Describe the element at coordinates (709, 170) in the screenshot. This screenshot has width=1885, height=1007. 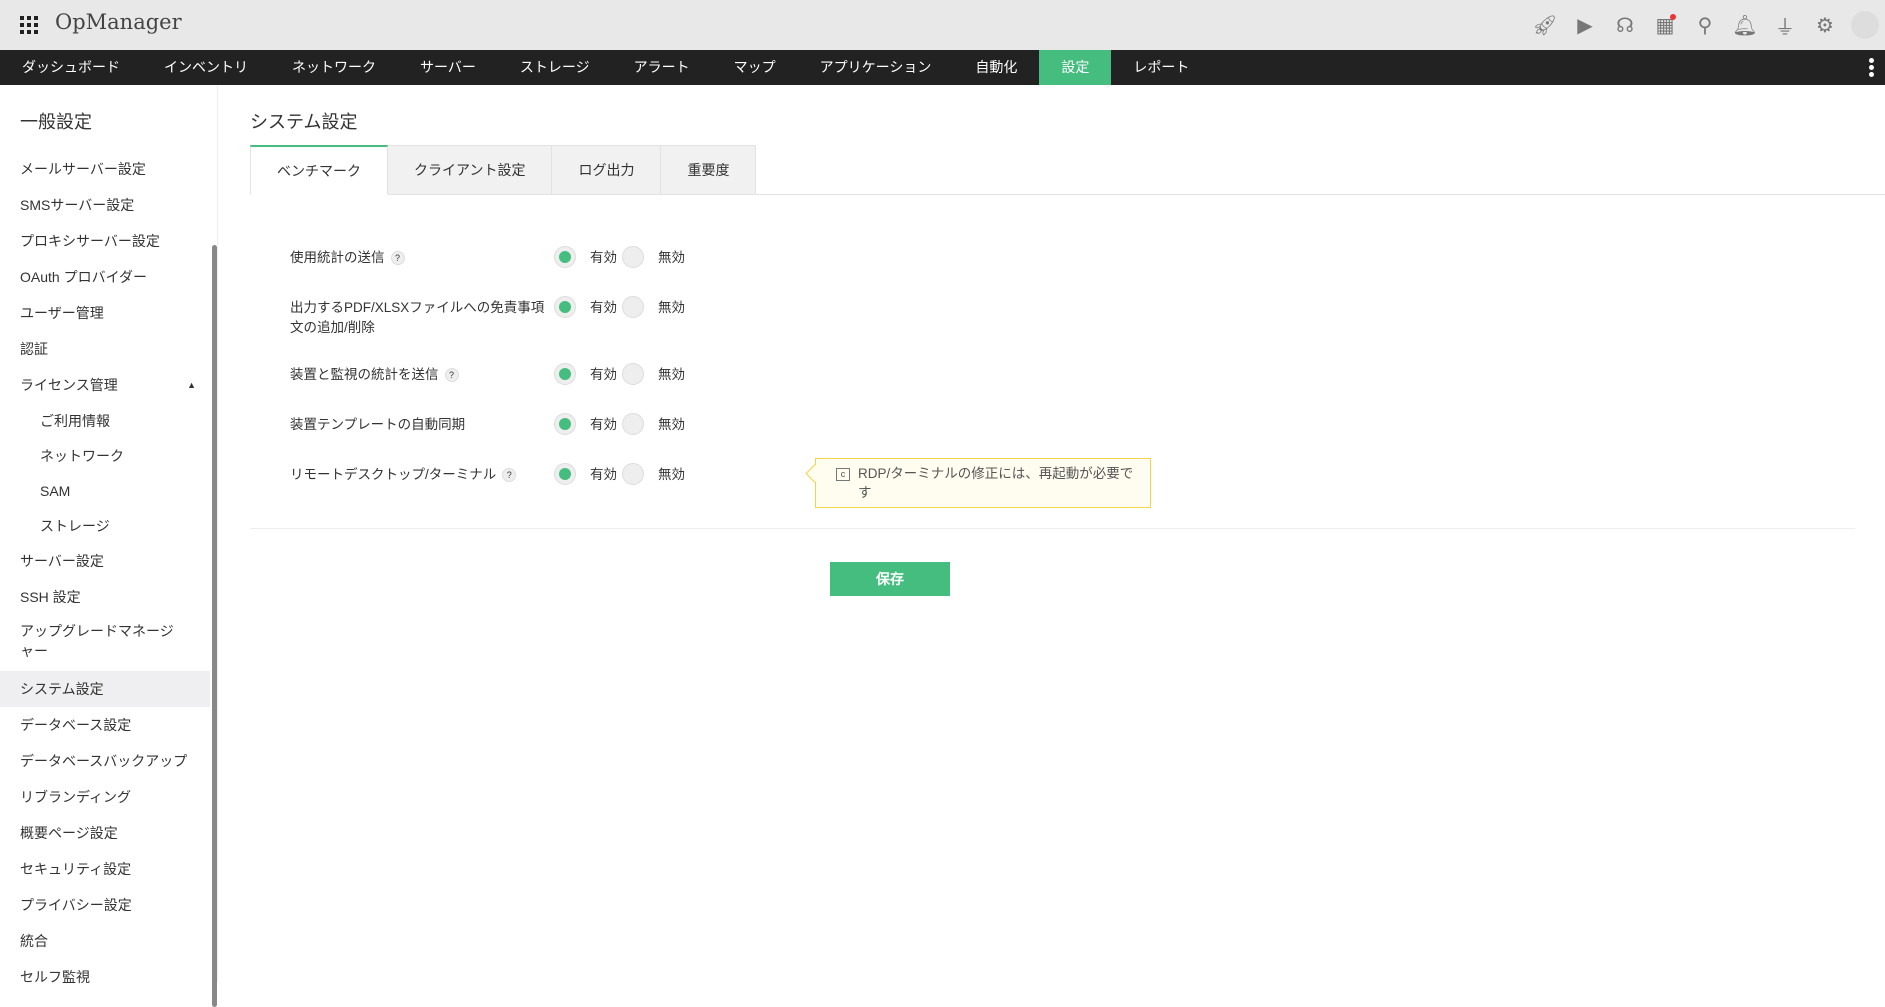
I see `tab: 重要度` at that location.